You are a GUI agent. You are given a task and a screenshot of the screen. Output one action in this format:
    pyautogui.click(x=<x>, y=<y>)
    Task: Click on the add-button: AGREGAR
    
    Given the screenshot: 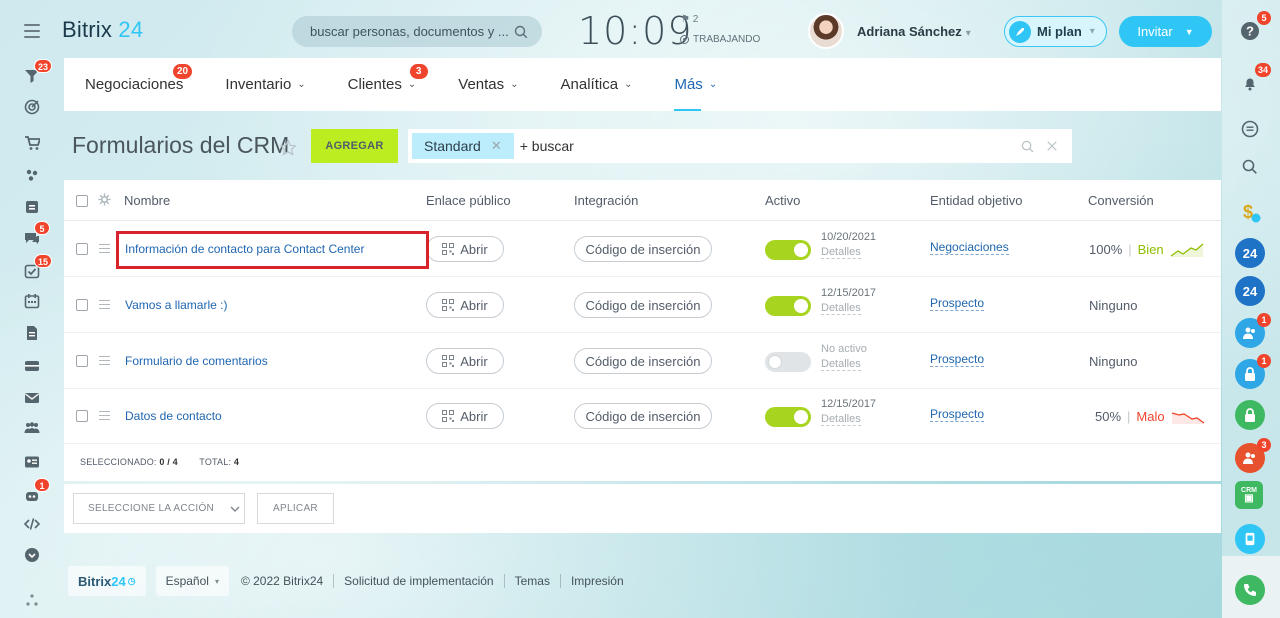 What is the action you would take?
    pyautogui.click(x=354, y=146)
    